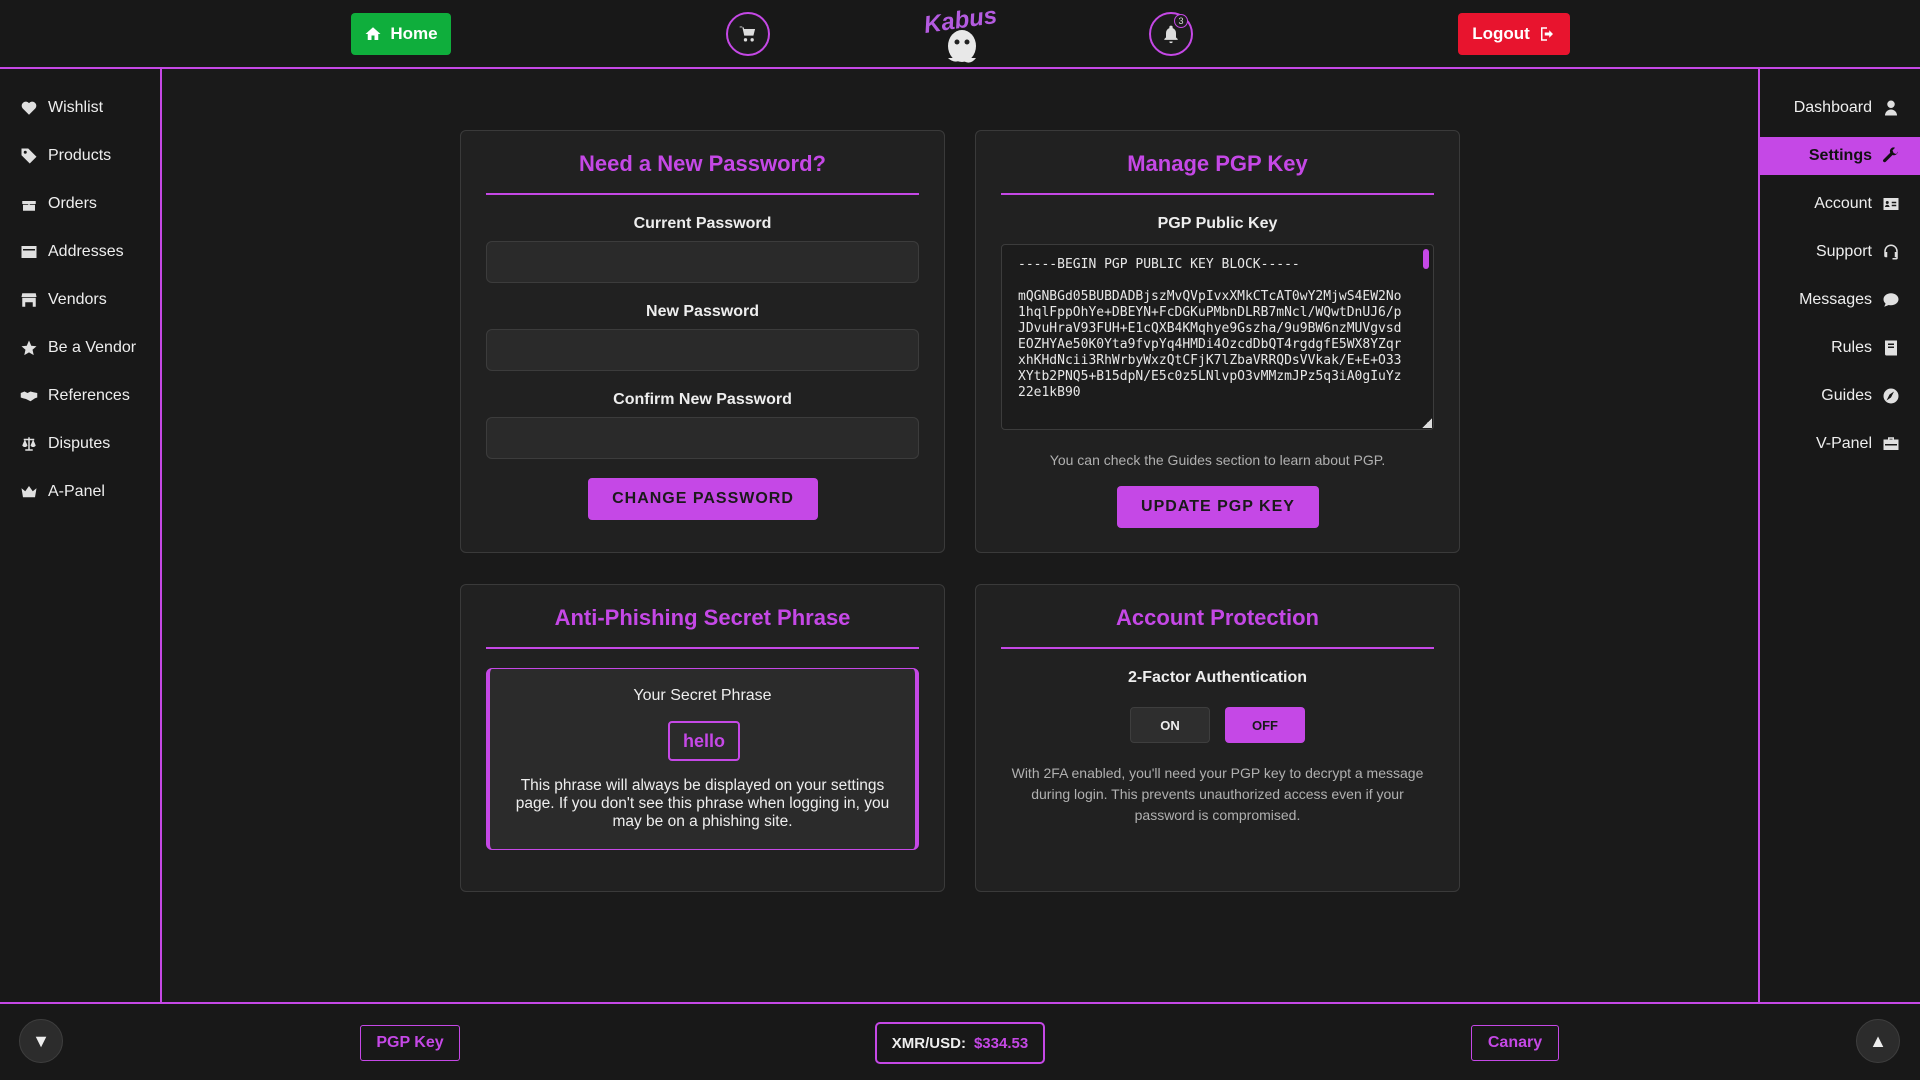  I want to click on new-password-label: New Password, so click(702, 311).